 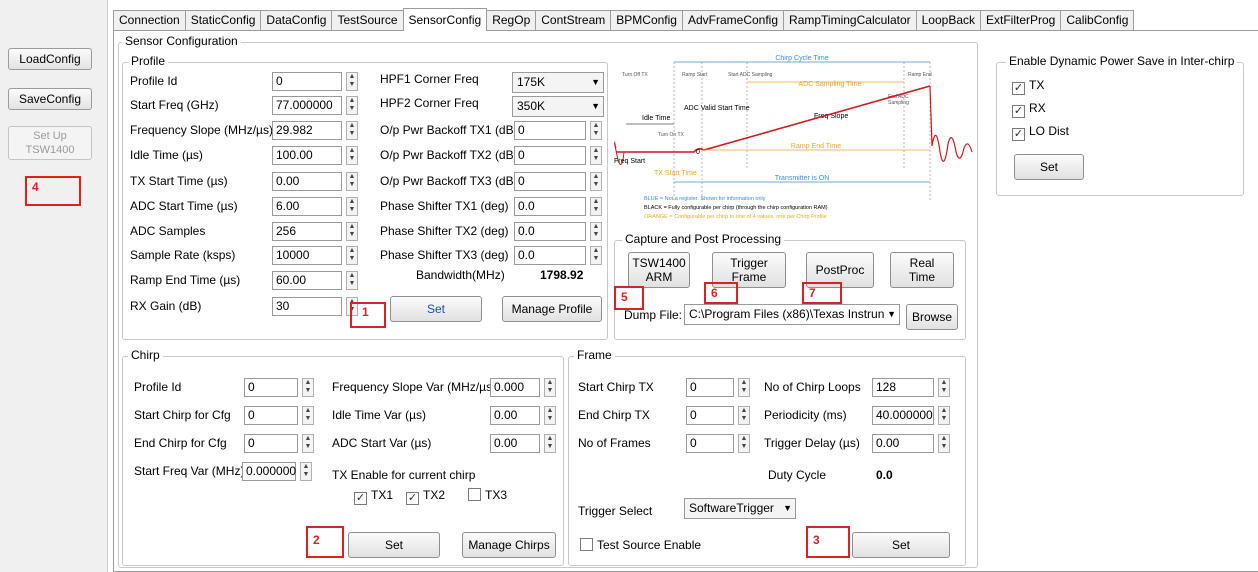 I want to click on tab-testsource: TestSource, so click(x=367, y=20).